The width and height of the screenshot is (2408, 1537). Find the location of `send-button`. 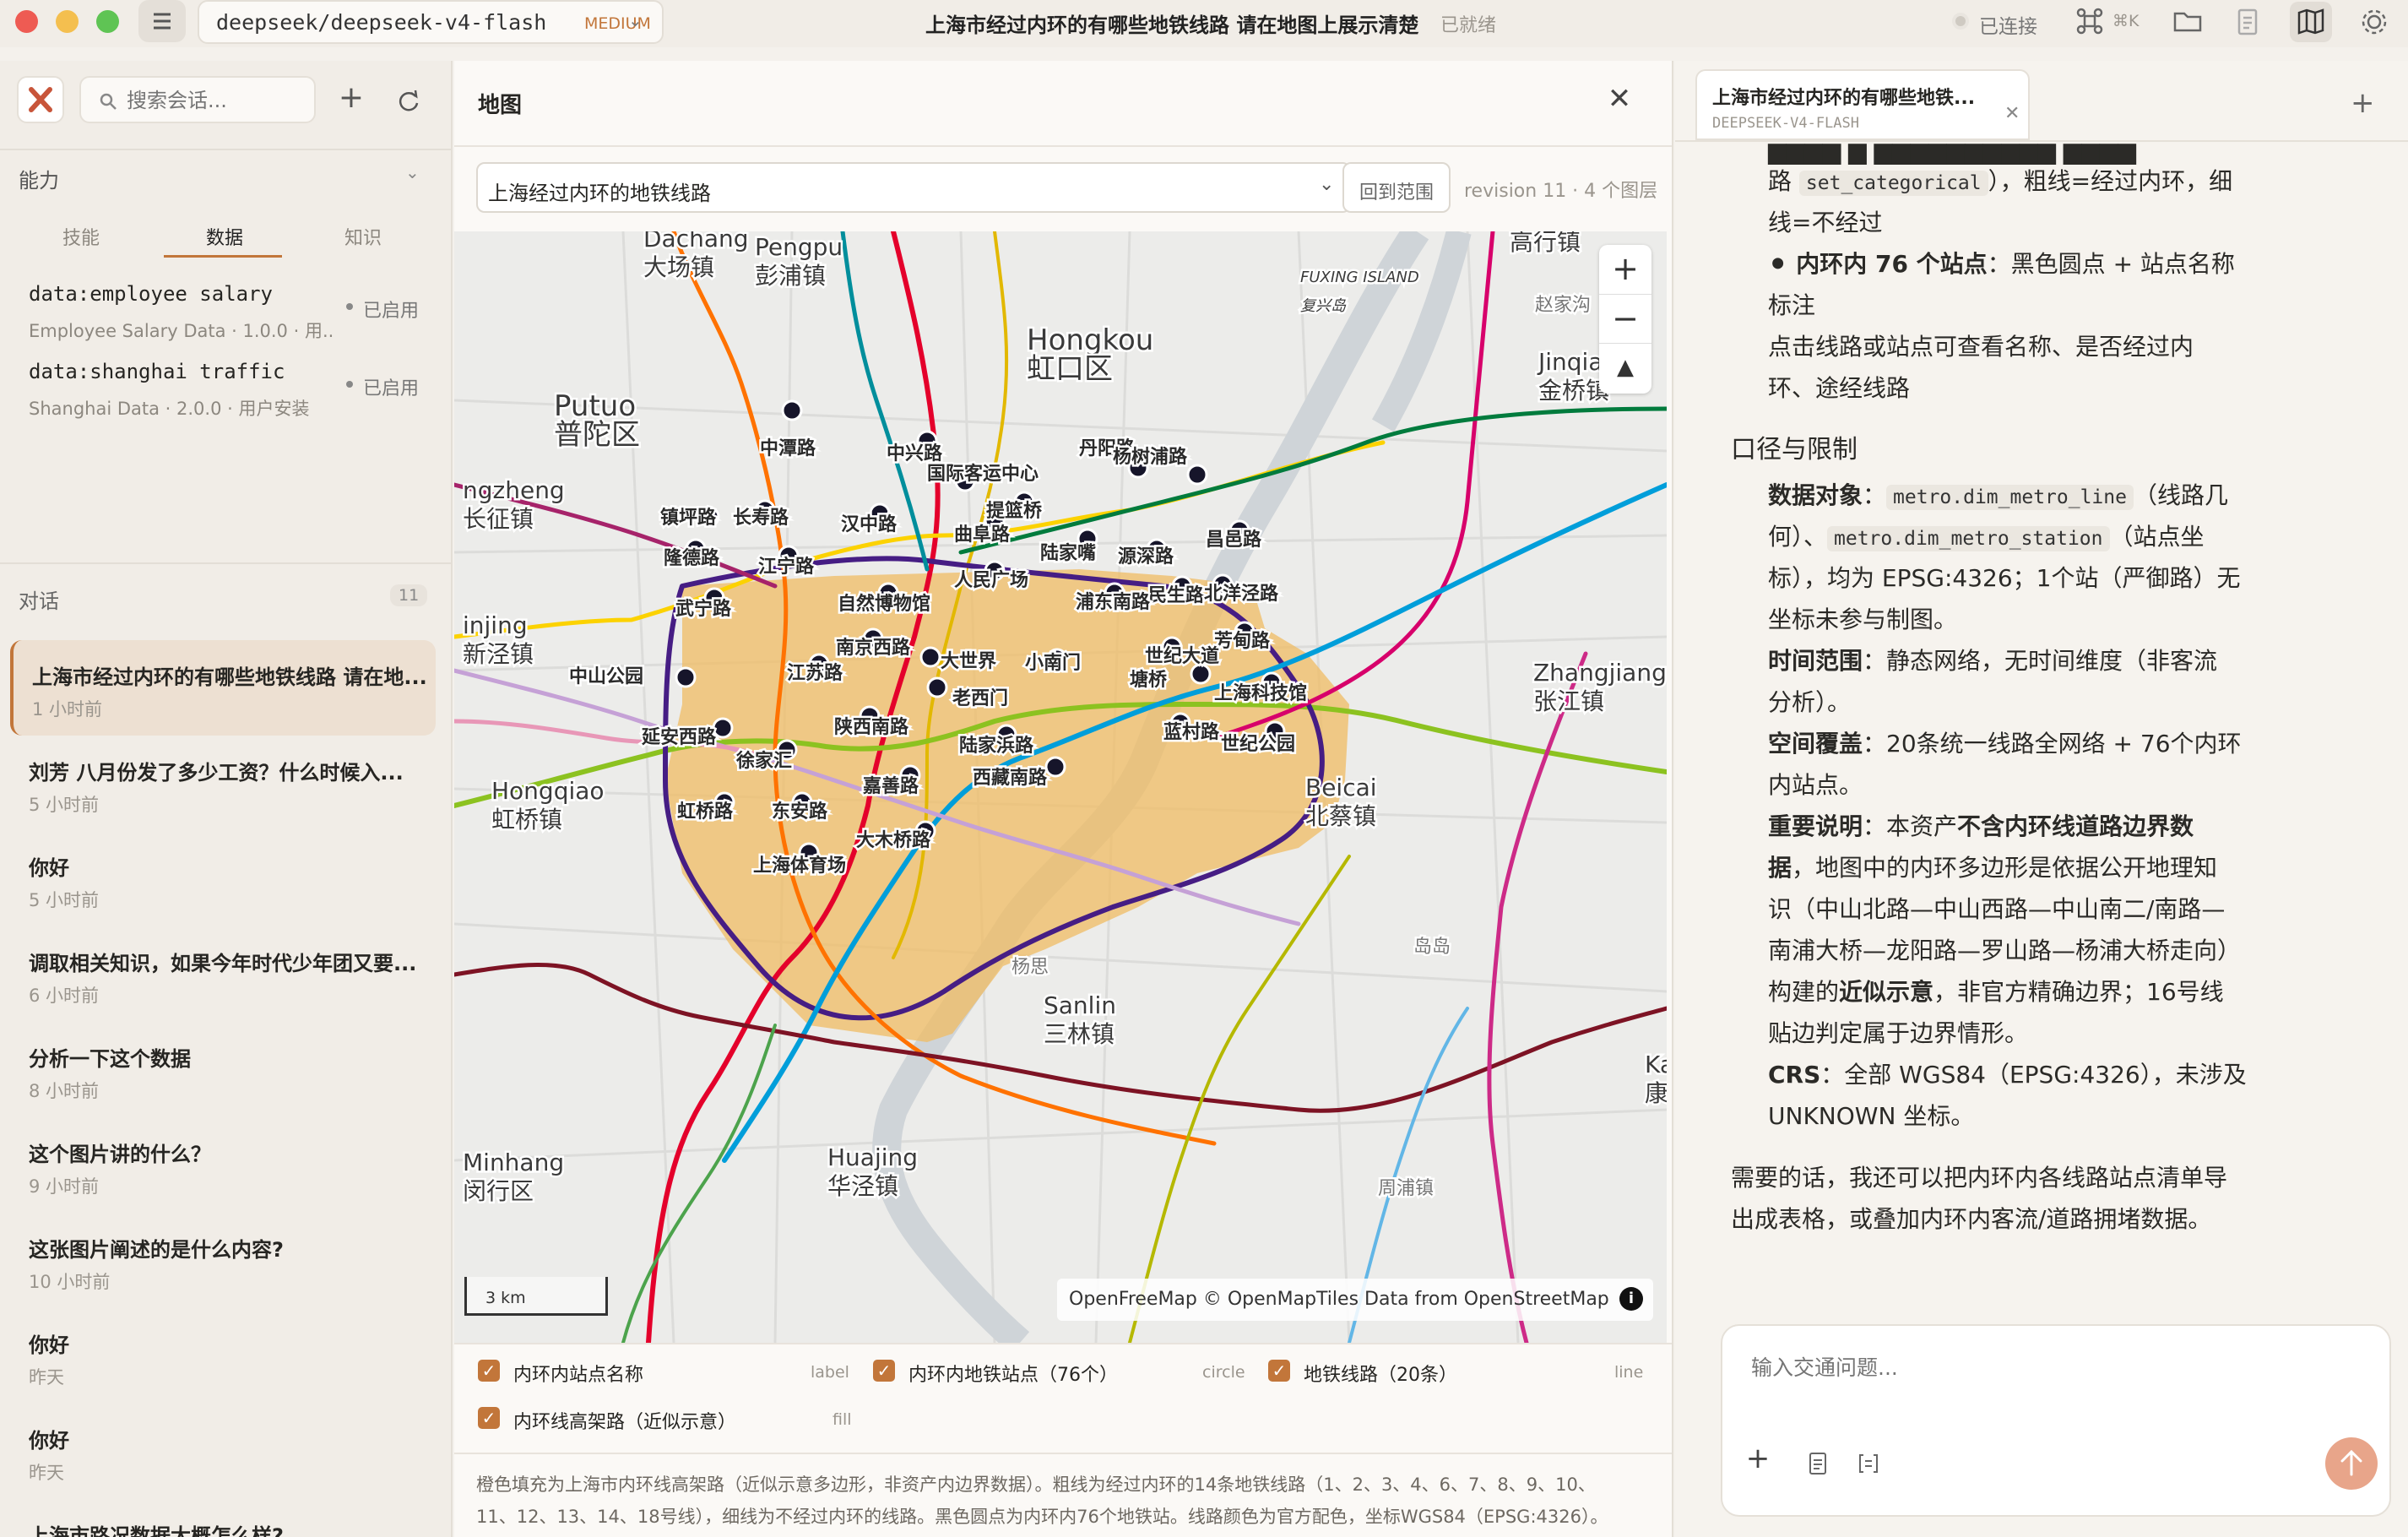

send-button is located at coordinates (2351, 1463).